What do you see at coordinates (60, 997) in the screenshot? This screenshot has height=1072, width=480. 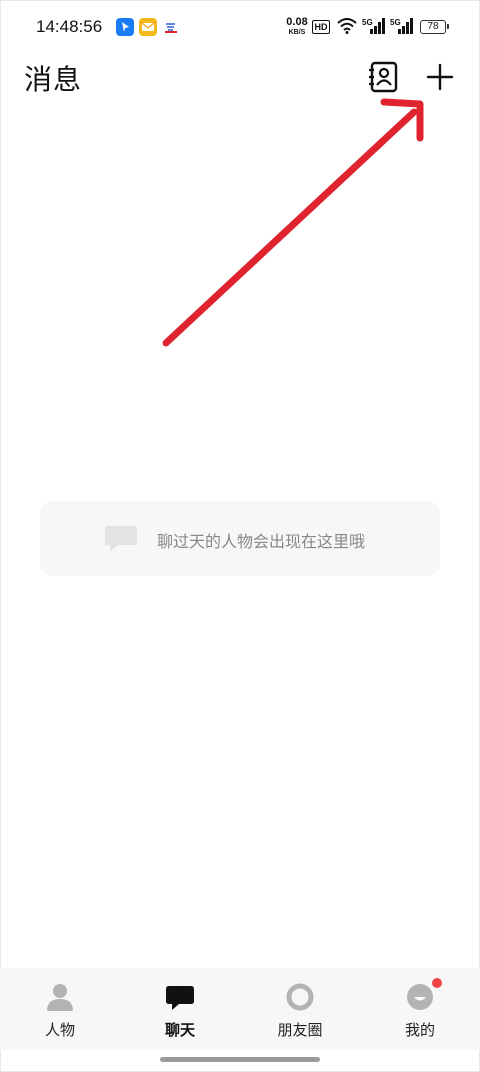 I see `person-icon` at bounding box center [60, 997].